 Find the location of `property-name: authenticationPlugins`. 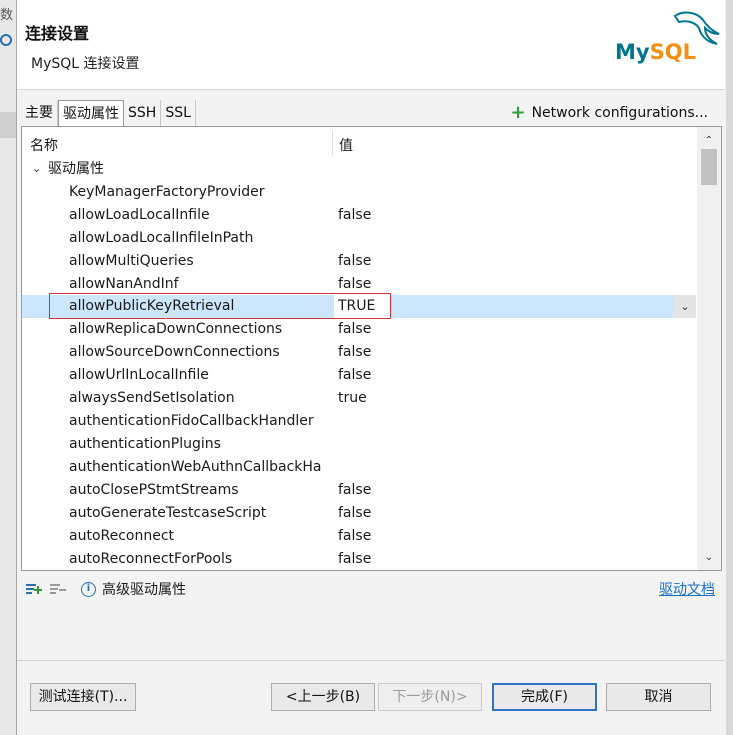

property-name: authenticationPlugins is located at coordinates (145, 444).